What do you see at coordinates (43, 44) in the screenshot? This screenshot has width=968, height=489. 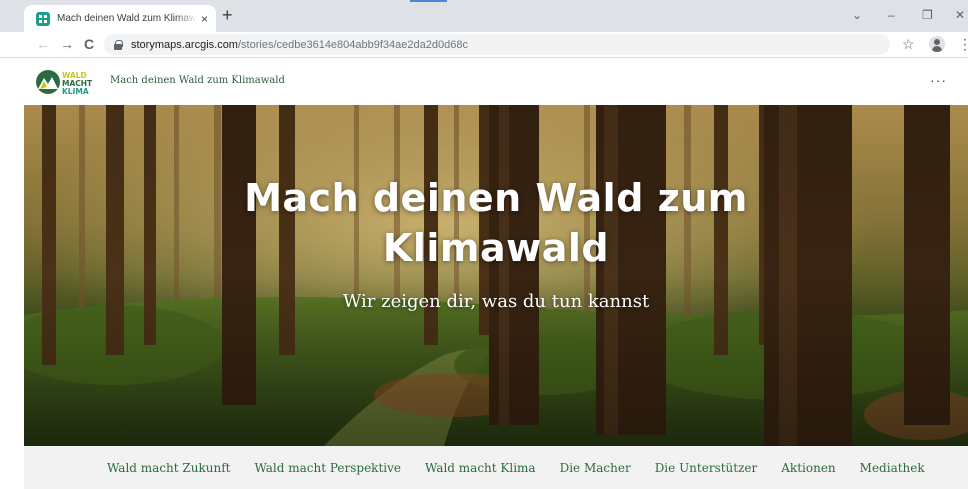 I see `back-button: ←` at bounding box center [43, 44].